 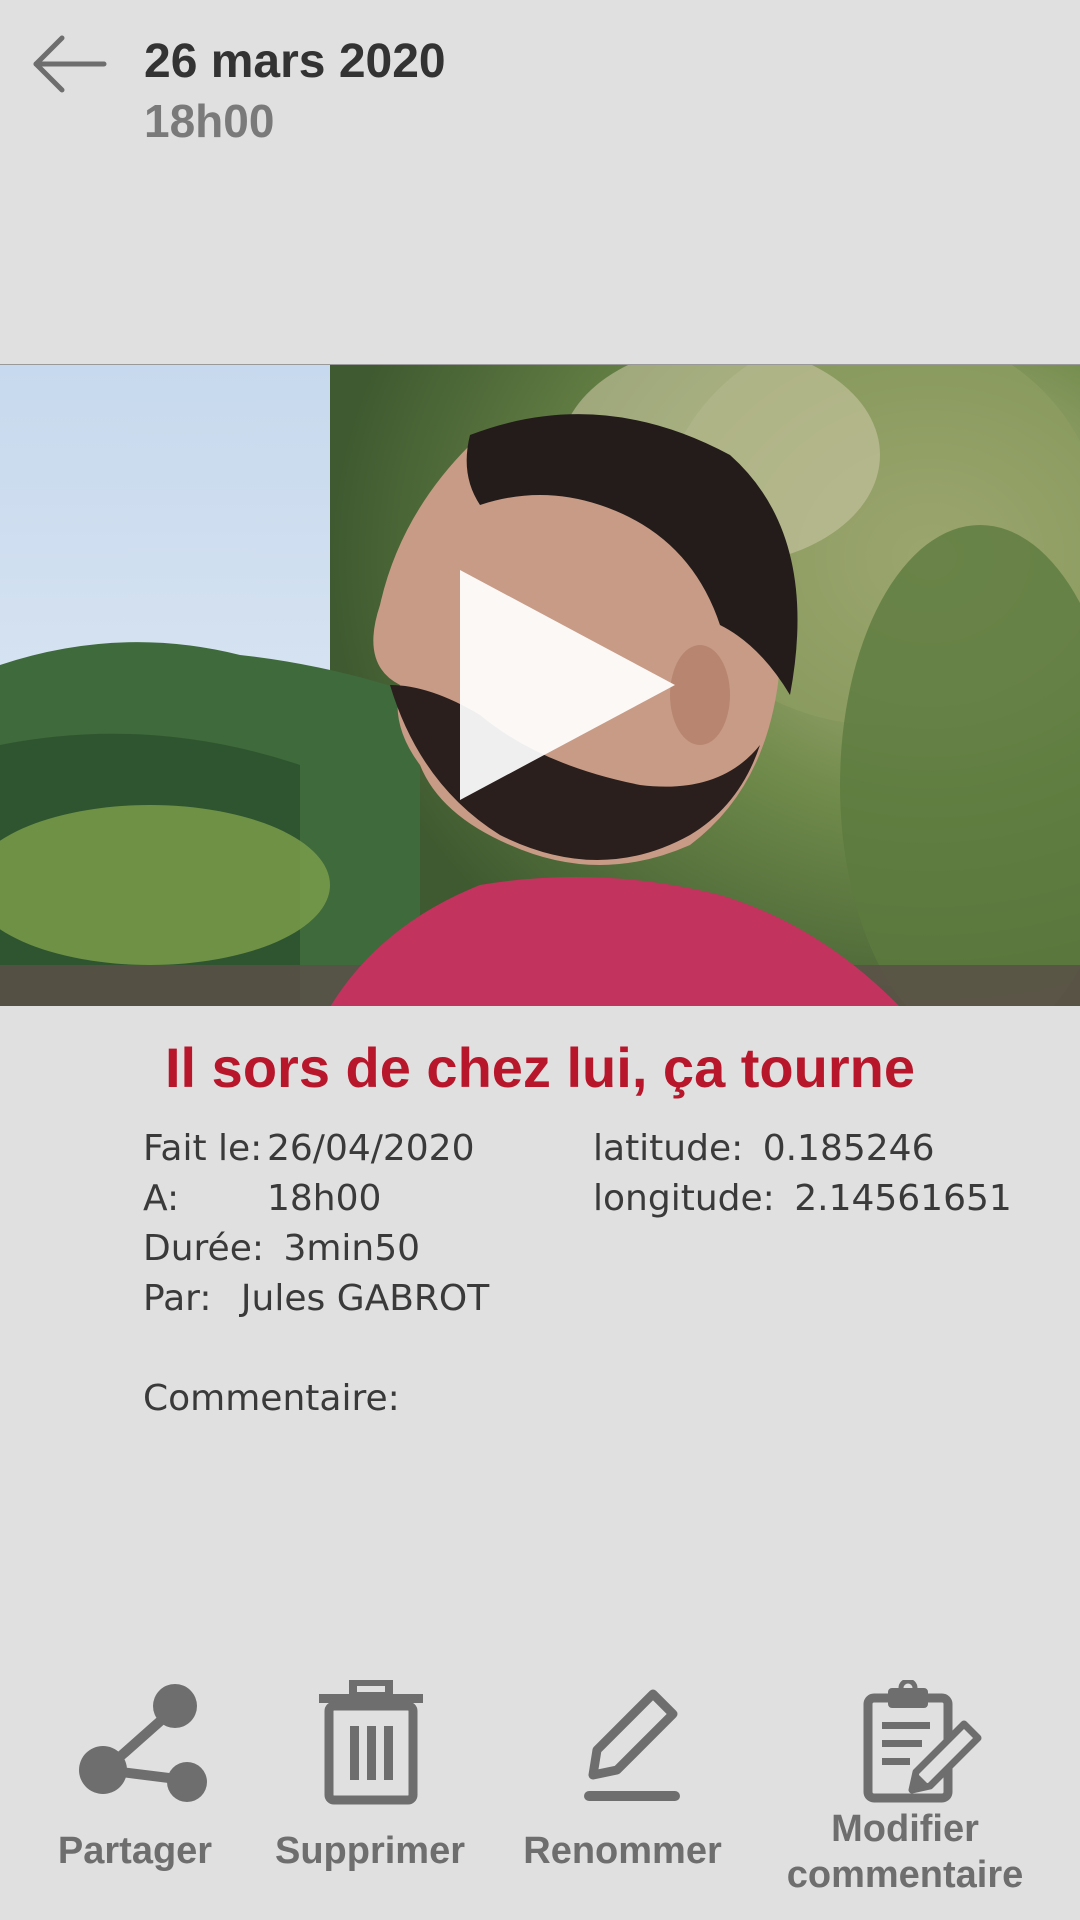 I want to click on made-time-row: A: 18h00, so click(x=262, y=1198).